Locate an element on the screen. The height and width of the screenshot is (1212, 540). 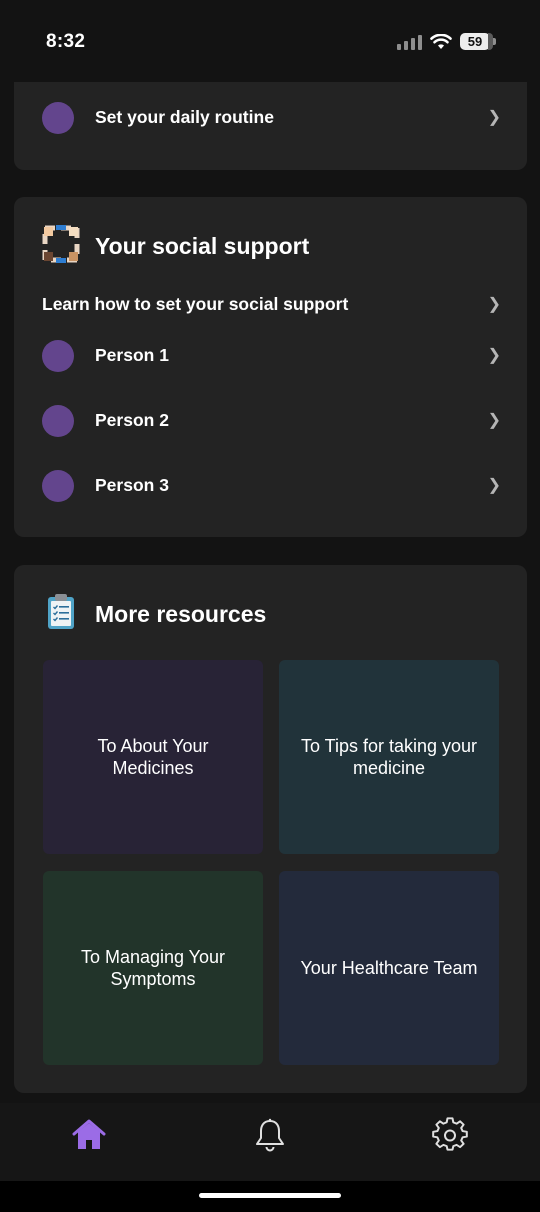
status-icons: 59 is located at coordinates (446, 41).